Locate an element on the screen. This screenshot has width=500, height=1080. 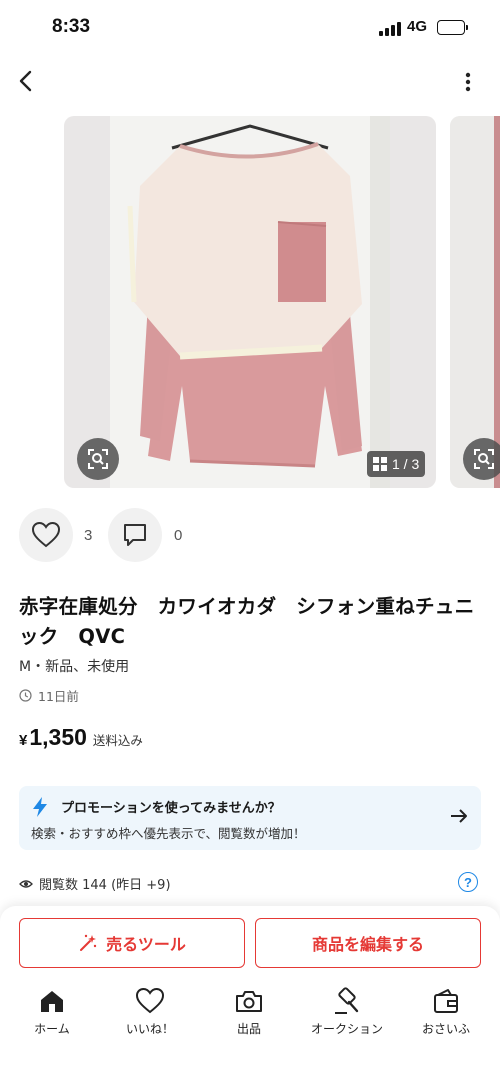
promotion-title: プロモーションを使ってみませんか？ is located at coordinates (171, 808).